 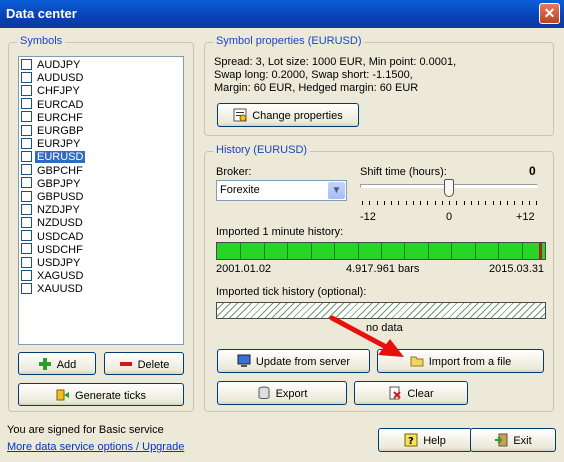 I want to click on symbol-list-item: GBPCHF, so click(x=53, y=171).